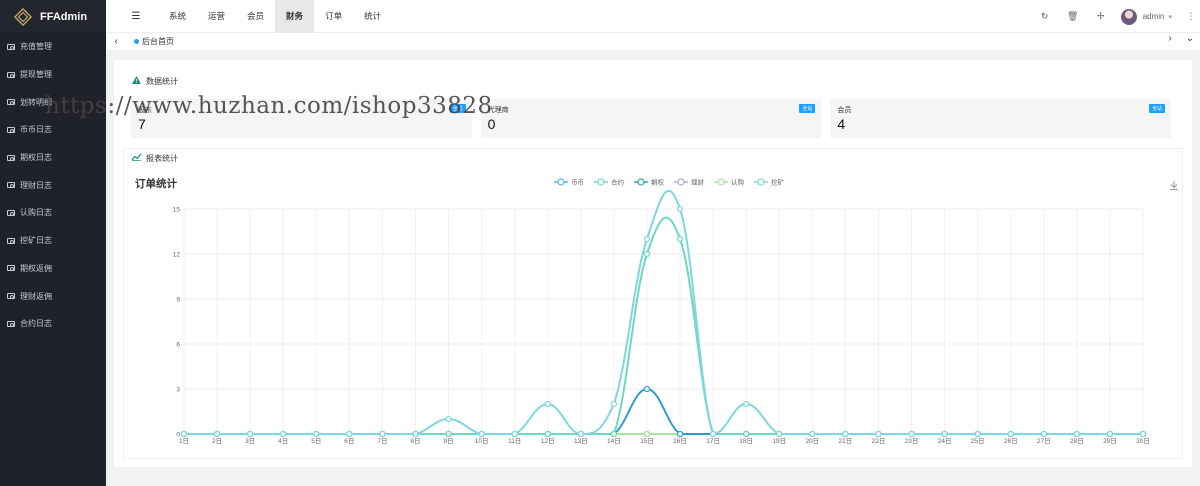 The height and width of the screenshot is (486, 1200). I want to click on x-tick-label: 10日, so click(482, 441).